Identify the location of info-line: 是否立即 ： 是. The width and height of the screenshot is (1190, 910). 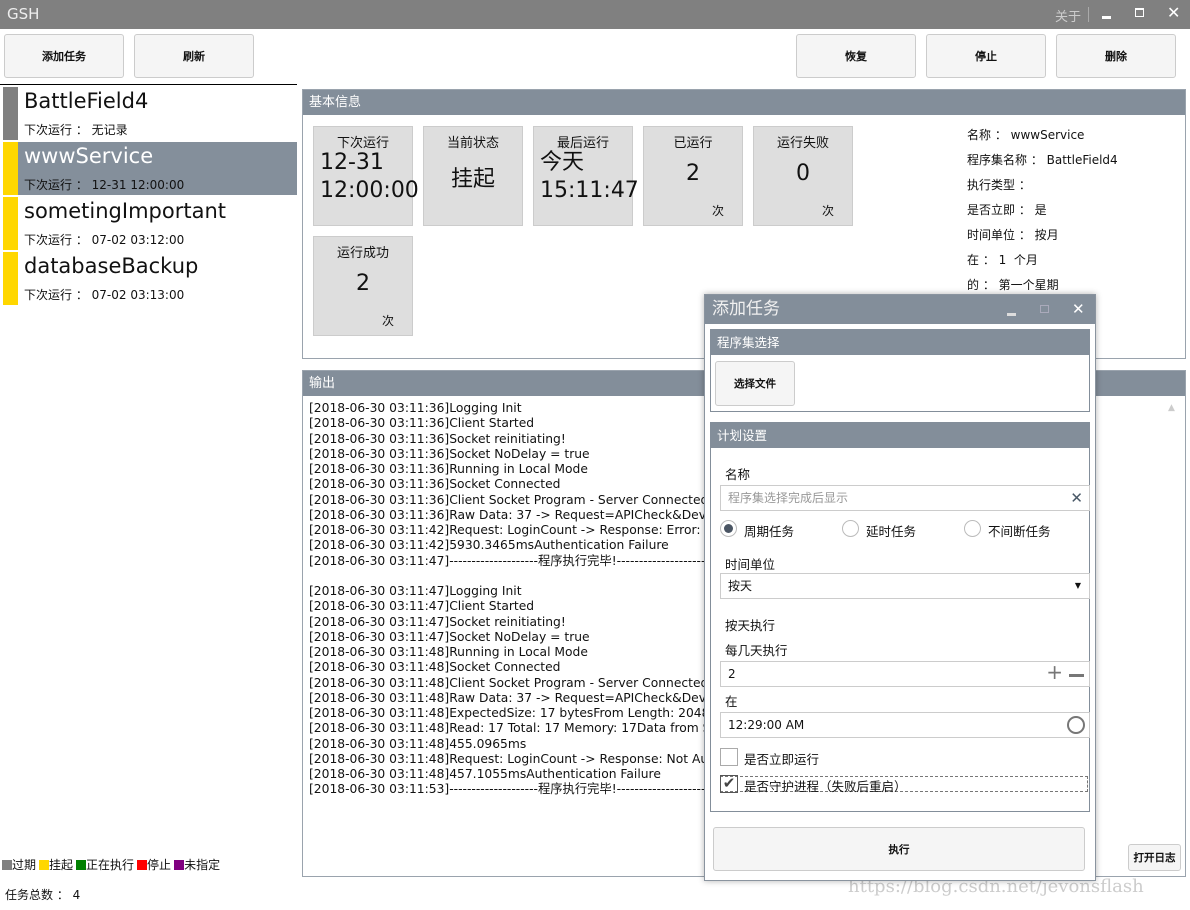
(1007, 210).